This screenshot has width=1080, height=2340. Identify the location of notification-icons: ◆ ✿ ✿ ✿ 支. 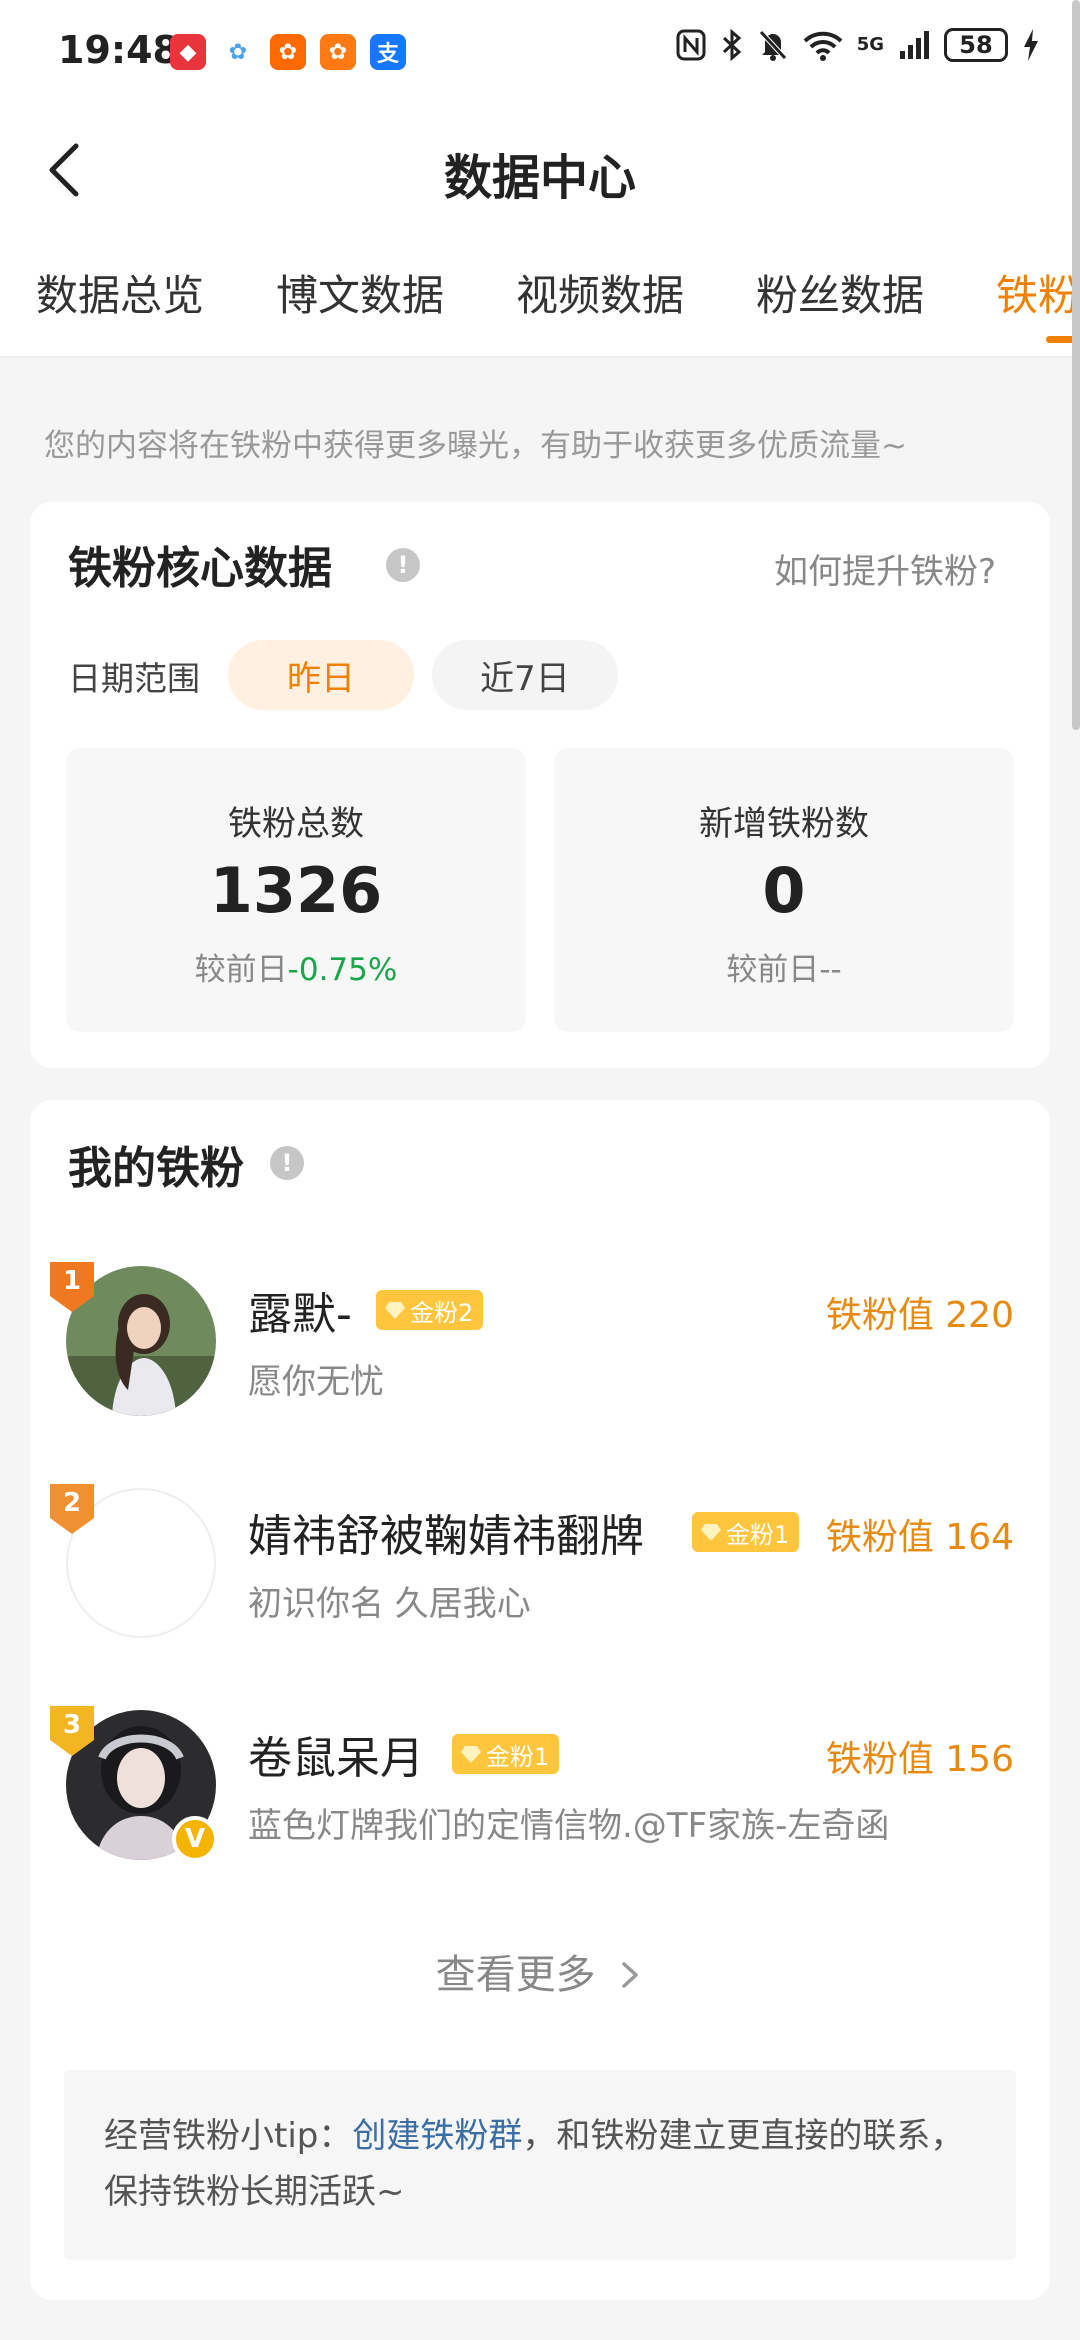
(288, 52).